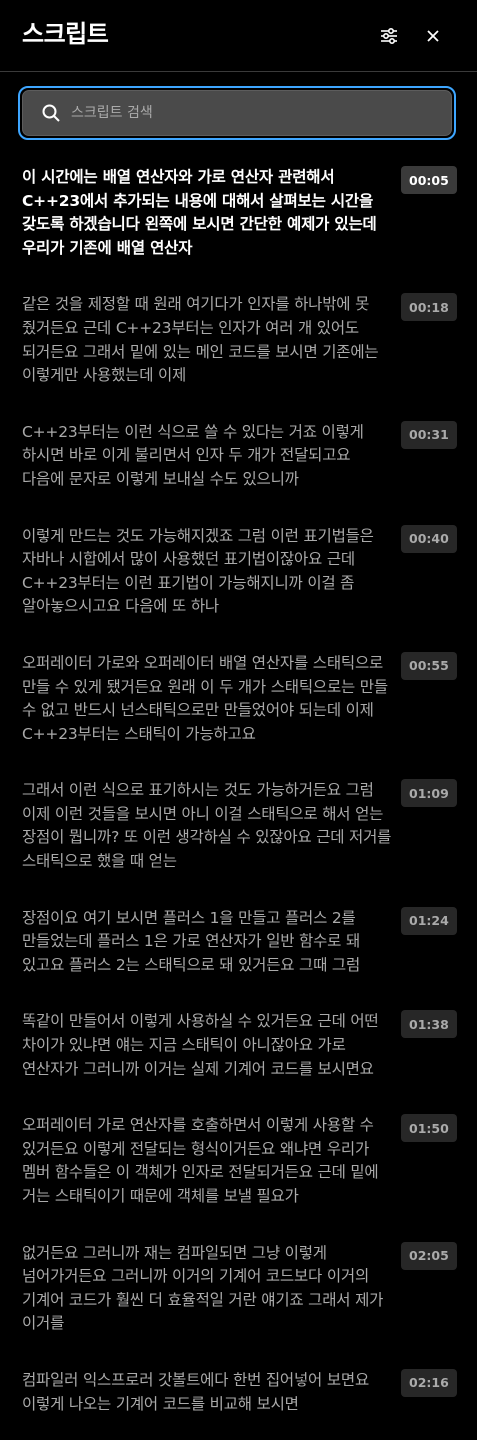 The image size is (477, 1440). I want to click on search-input, so click(261, 113).